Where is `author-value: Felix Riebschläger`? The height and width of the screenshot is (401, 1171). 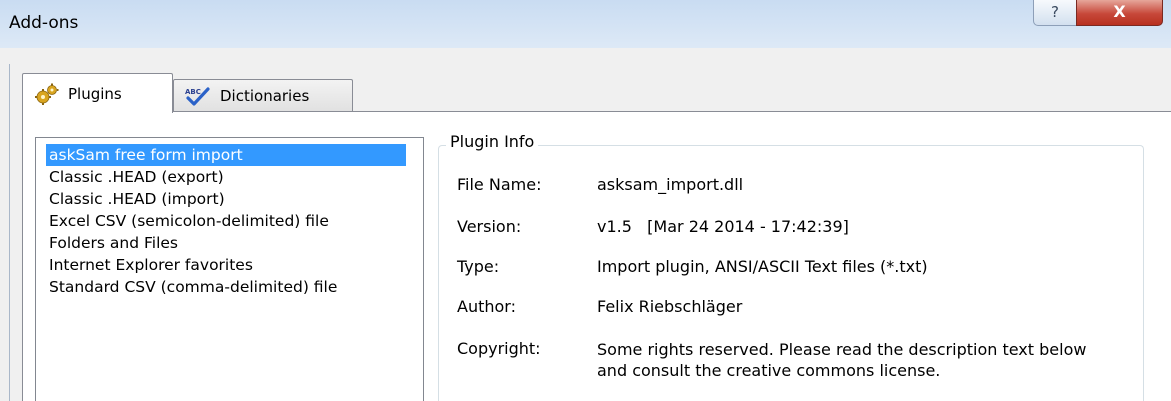
author-value: Felix Riebschläger is located at coordinates (670, 306).